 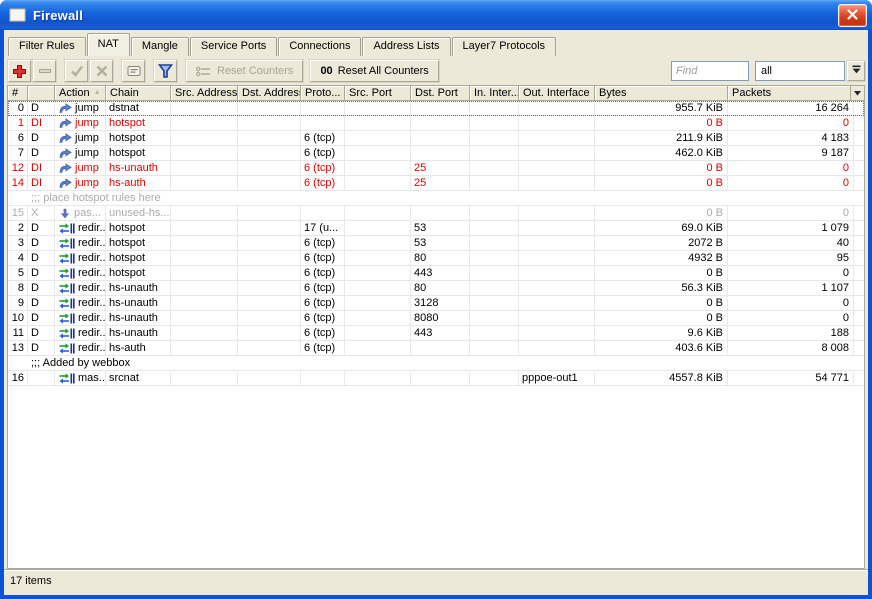 What do you see at coordinates (436, 582) in the screenshot?
I see `status-bar: 17 items` at bounding box center [436, 582].